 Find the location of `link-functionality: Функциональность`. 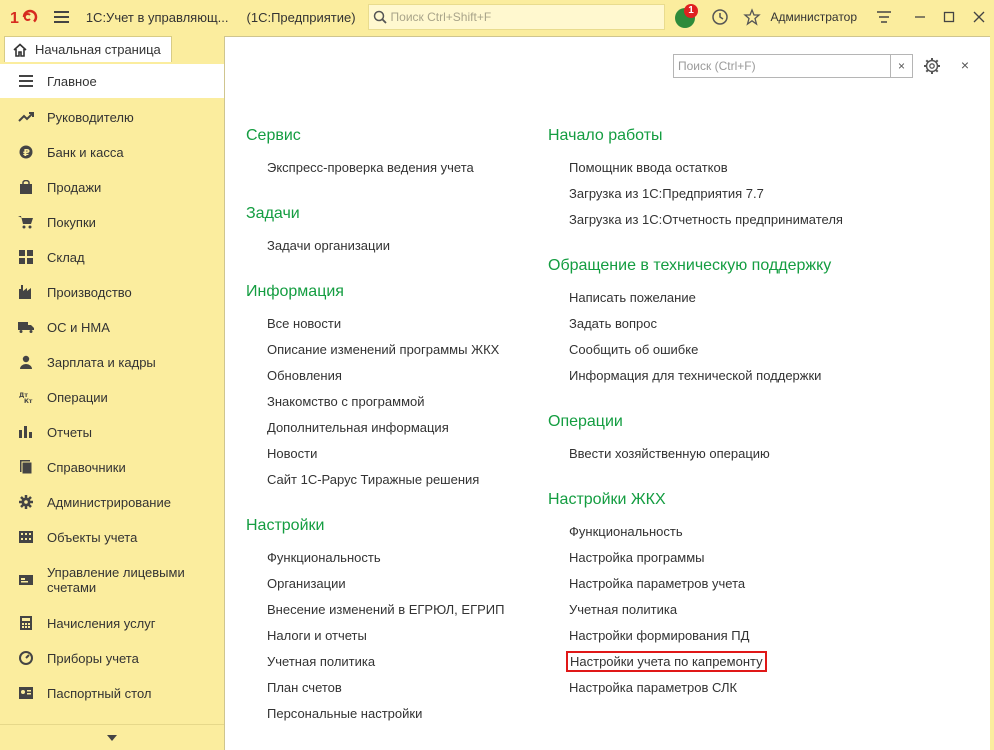

link-functionality: Функциональность is located at coordinates (324, 557).